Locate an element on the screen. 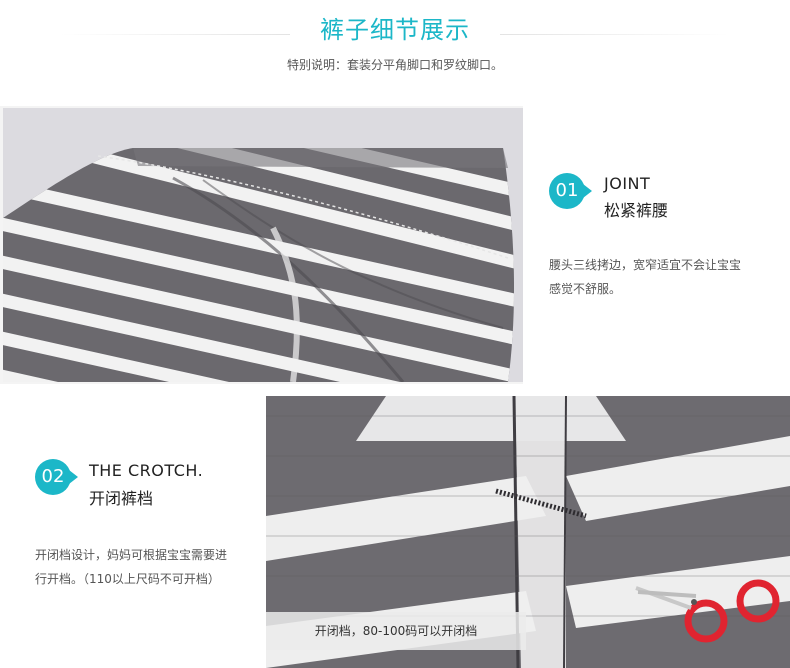 Image resolution: width=790 pixels, height=668 pixels. waistband-info-panel is located at coordinates (656, 245).